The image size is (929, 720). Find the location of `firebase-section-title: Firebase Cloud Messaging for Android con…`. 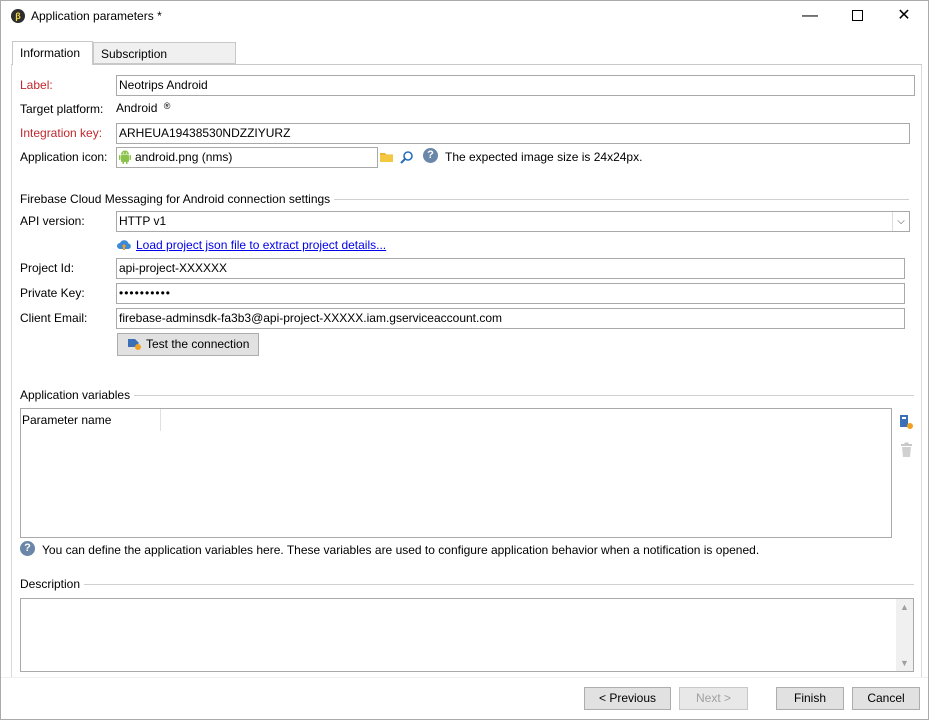

firebase-section-title: Firebase Cloud Messaging for Android con… is located at coordinates (177, 199).